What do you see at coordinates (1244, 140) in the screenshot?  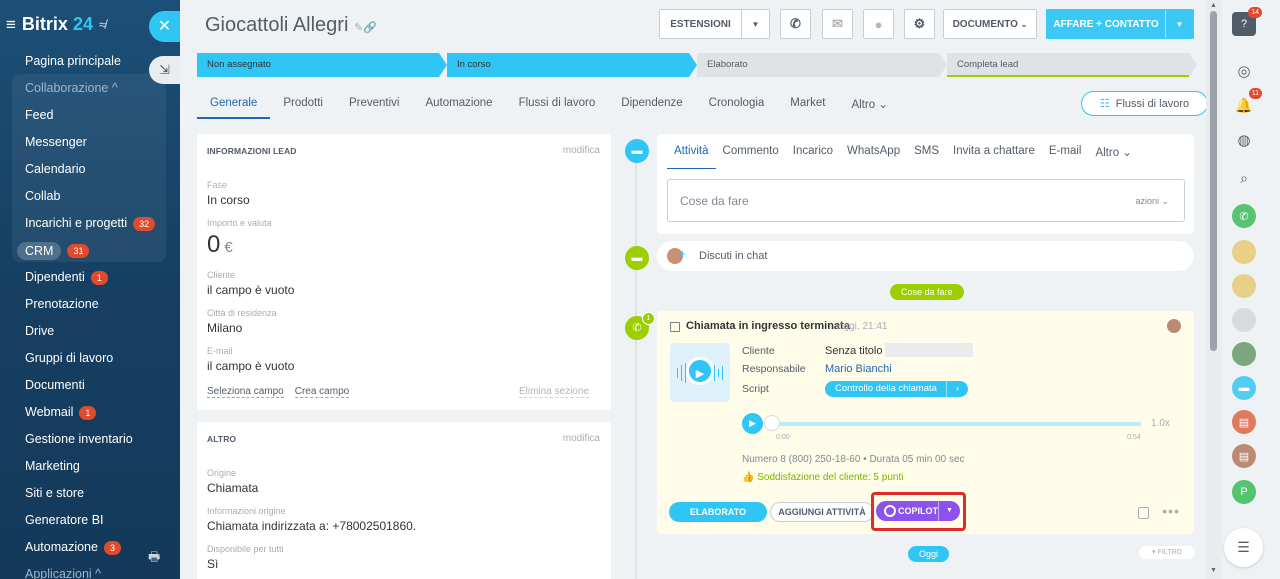 I see `messenger-icon: ◍` at bounding box center [1244, 140].